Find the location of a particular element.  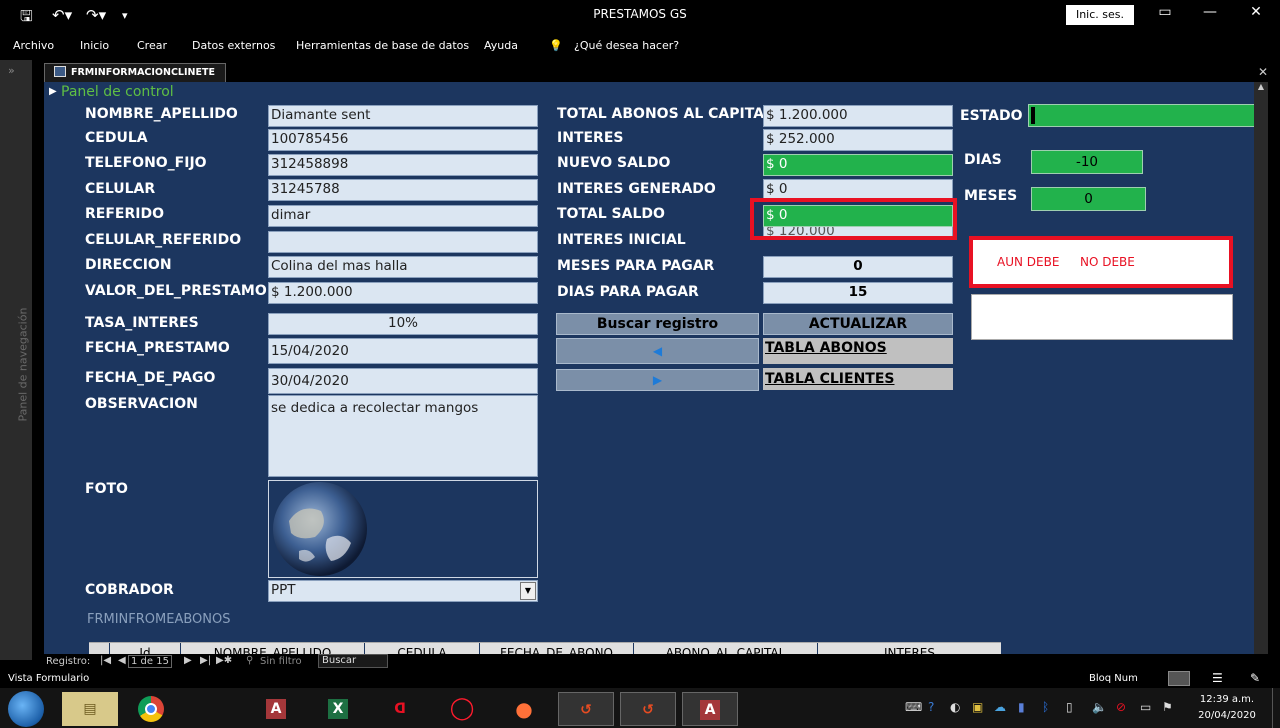

field-referido: dimar is located at coordinates (403, 216).